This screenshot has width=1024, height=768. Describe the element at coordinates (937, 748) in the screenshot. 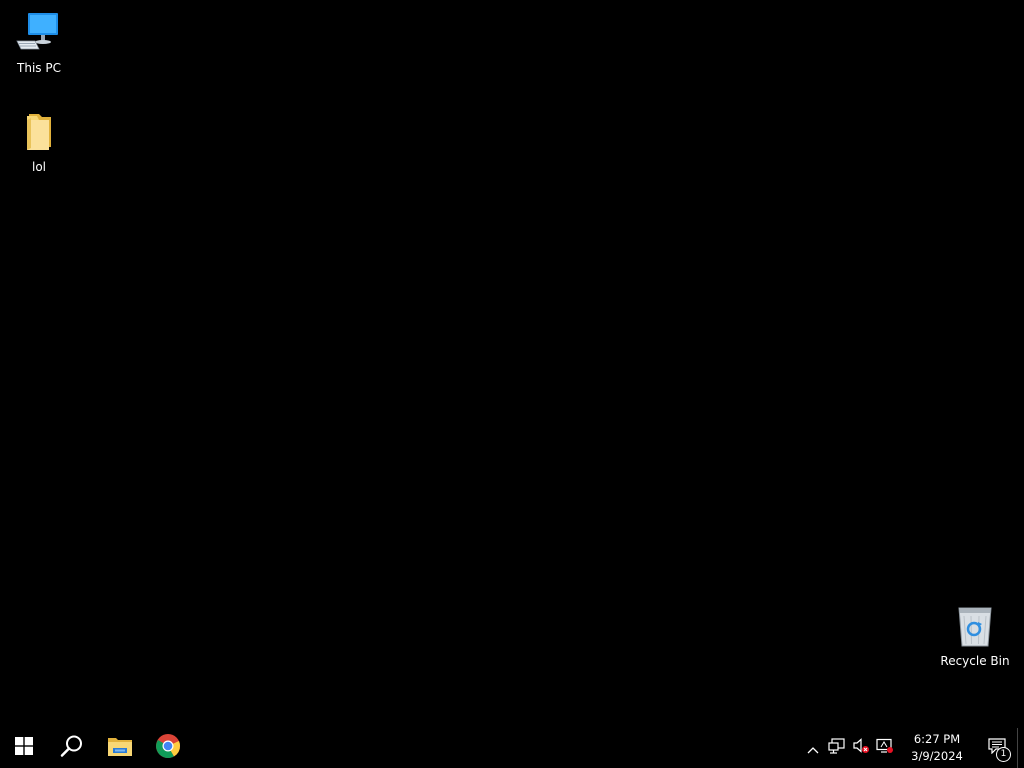

I see `taskbar-clock: 6:27 PM 3/9/2024` at that location.